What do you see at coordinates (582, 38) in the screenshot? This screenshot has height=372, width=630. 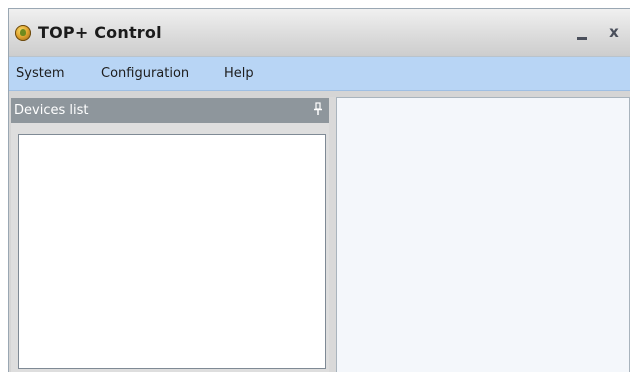 I see `minimize-icon` at bounding box center [582, 38].